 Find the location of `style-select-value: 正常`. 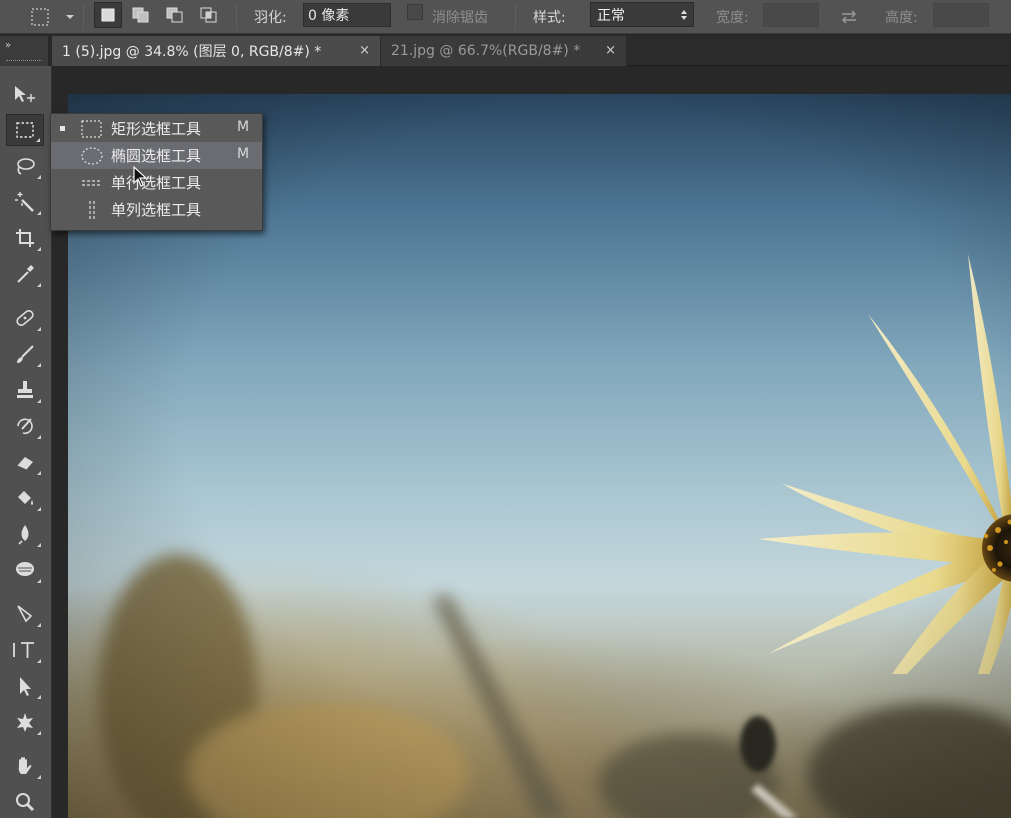

style-select-value: 正常 is located at coordinates (611, 15).